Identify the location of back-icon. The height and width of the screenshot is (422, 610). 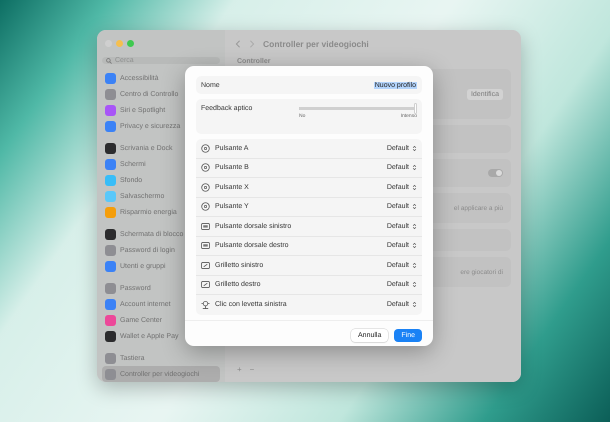
(238, 44).